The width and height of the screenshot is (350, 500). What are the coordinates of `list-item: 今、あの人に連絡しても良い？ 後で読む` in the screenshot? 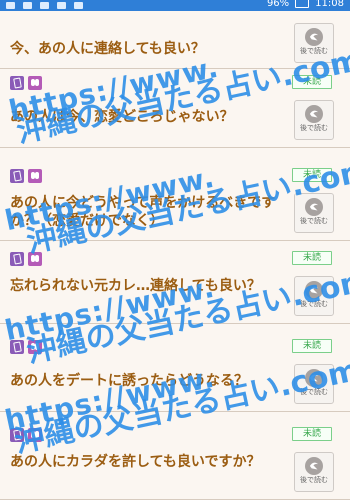 It's located at (175, 40).